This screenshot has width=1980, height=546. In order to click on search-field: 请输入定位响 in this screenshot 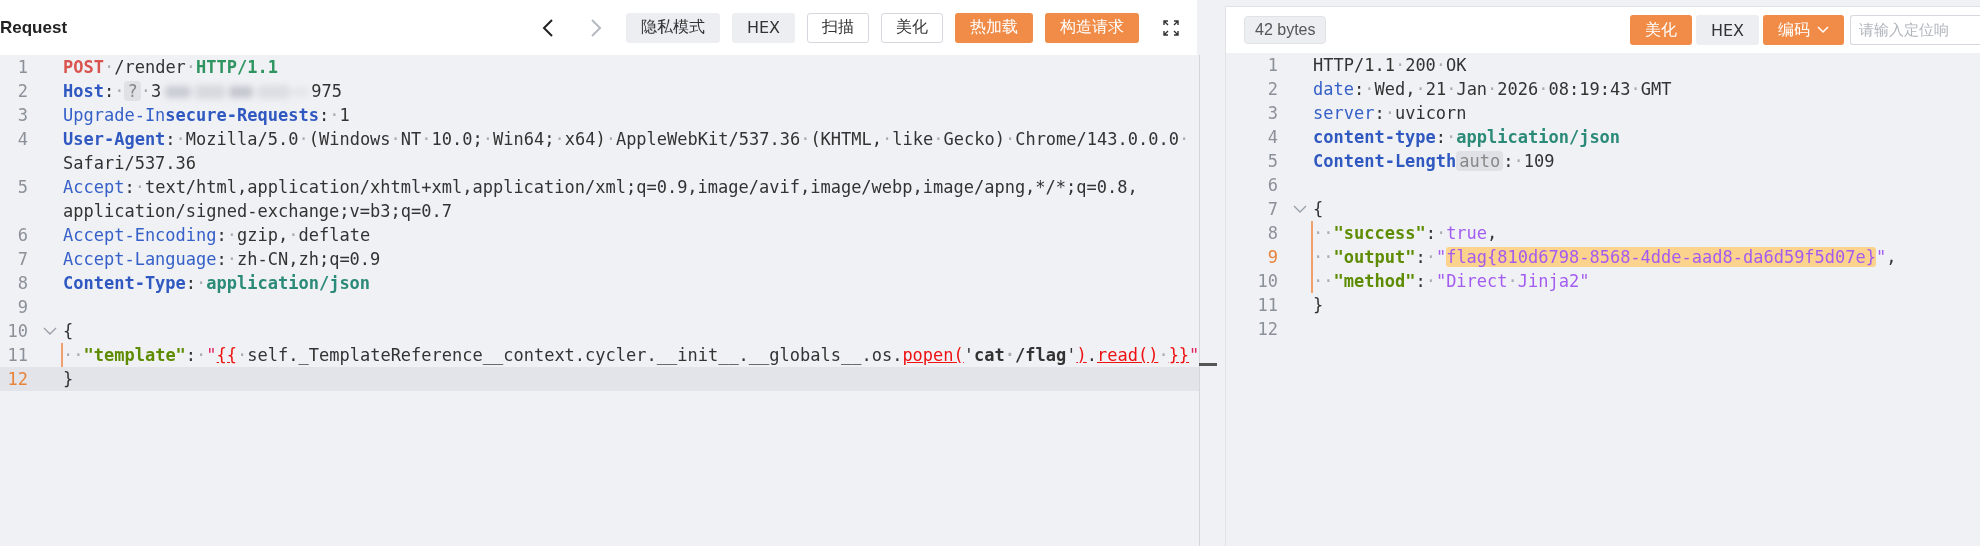, I will do `click(1915, 30)`.